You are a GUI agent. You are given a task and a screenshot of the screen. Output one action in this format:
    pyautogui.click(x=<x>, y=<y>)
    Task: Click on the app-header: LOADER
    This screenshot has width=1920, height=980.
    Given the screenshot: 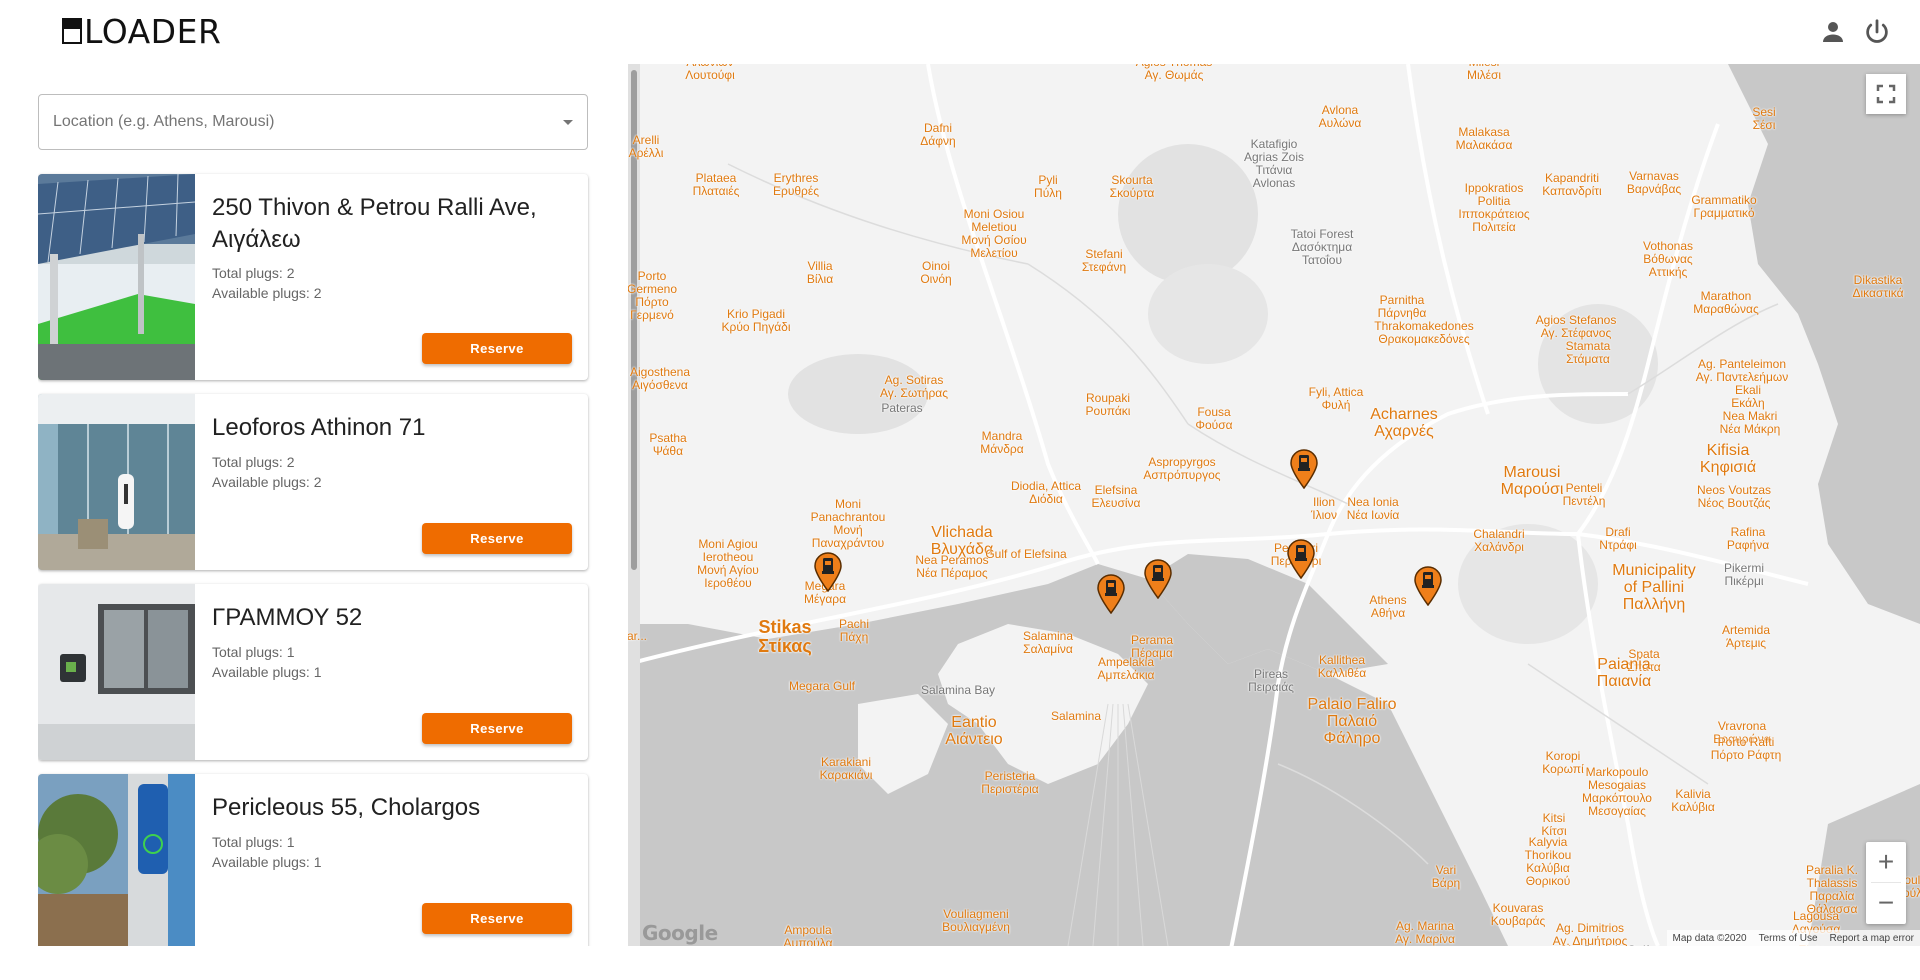 What is the action you would take?
    pyautogui.click(x=960, y=32)
    